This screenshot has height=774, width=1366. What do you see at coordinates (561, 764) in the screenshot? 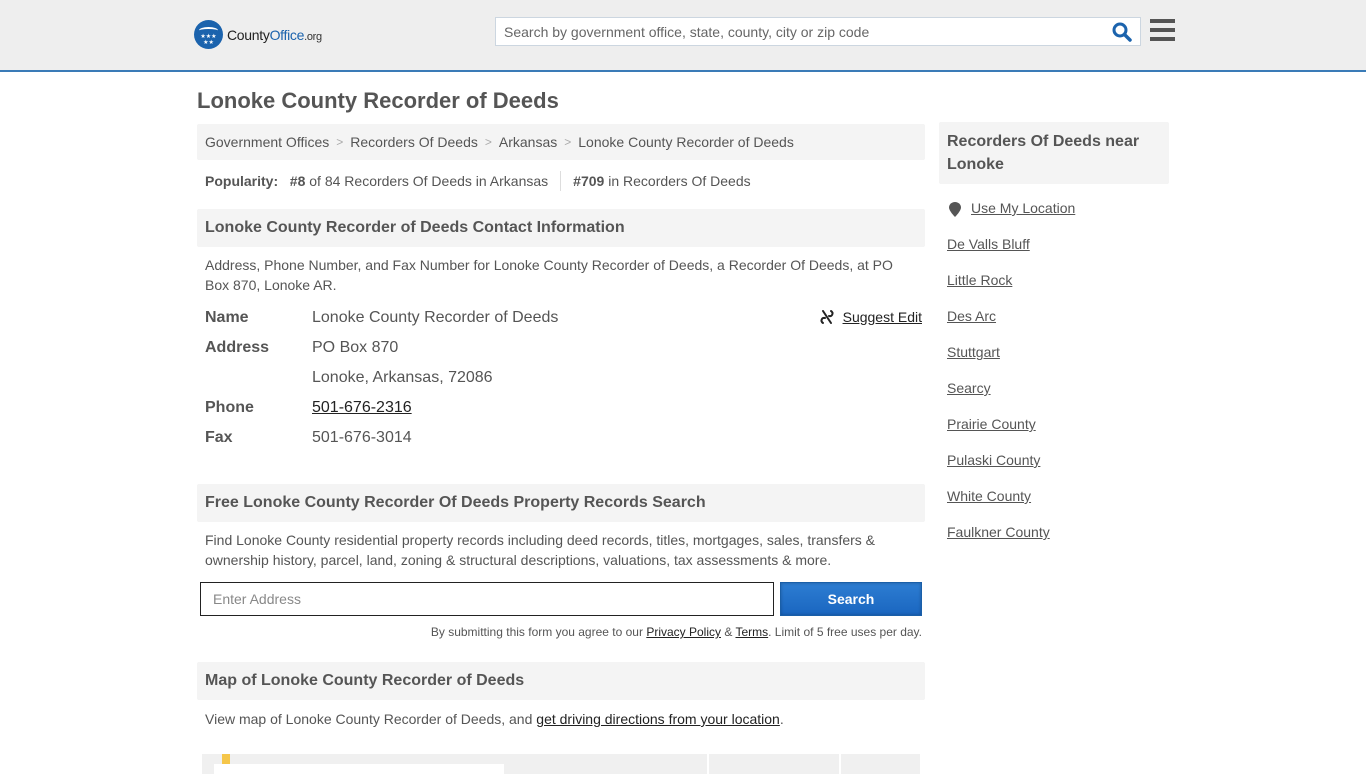
I see `map-embed` at bounding box center [561, 764].